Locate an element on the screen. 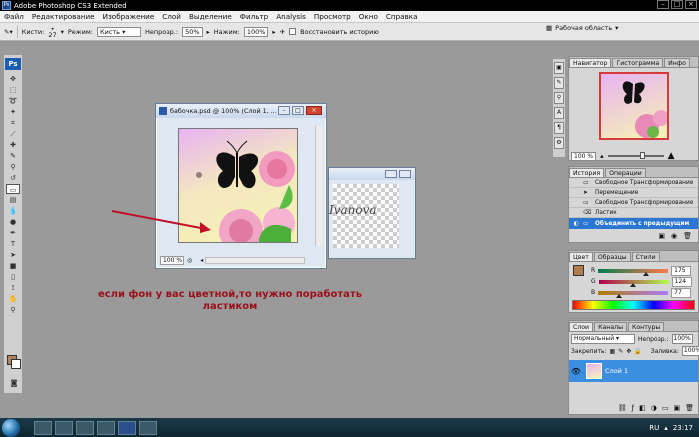 Image resolution: width=699 pixels, height=437 pixels. tab-swatches: Образцы is located at coordinates (612, 256).